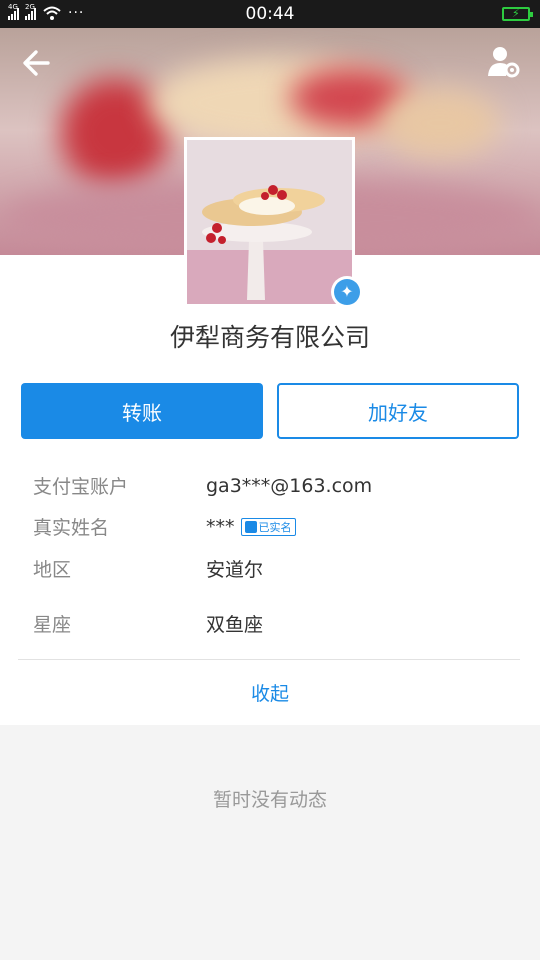 This screenshot has width=540, height=960. Describe the element at coordinates (289, 485) in the screenshot. I see `account-value: ga3***@163.com` at that location.